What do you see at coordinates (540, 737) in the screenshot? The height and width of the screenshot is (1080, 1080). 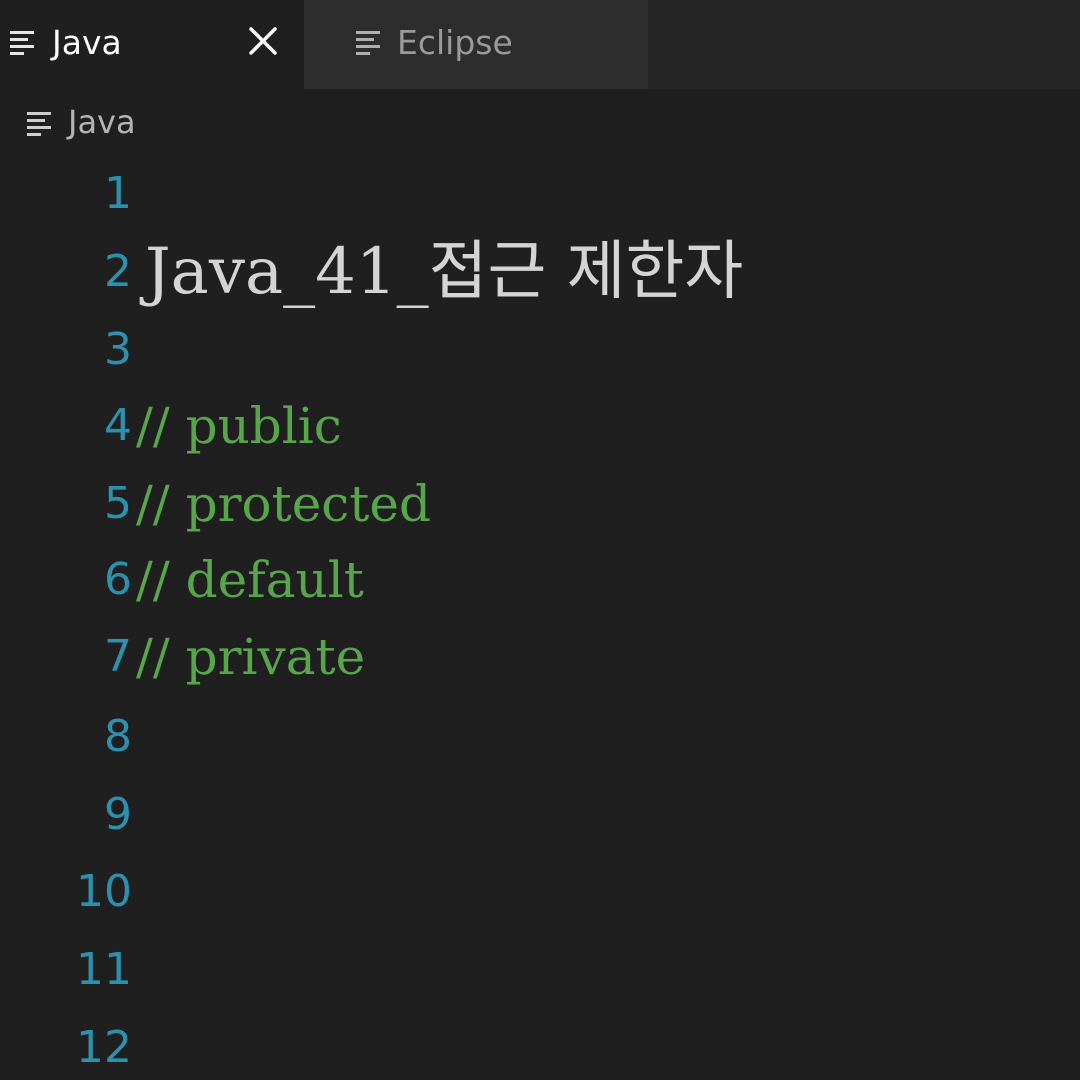 I see `code-line: 8` at bounding box center [540, 737].